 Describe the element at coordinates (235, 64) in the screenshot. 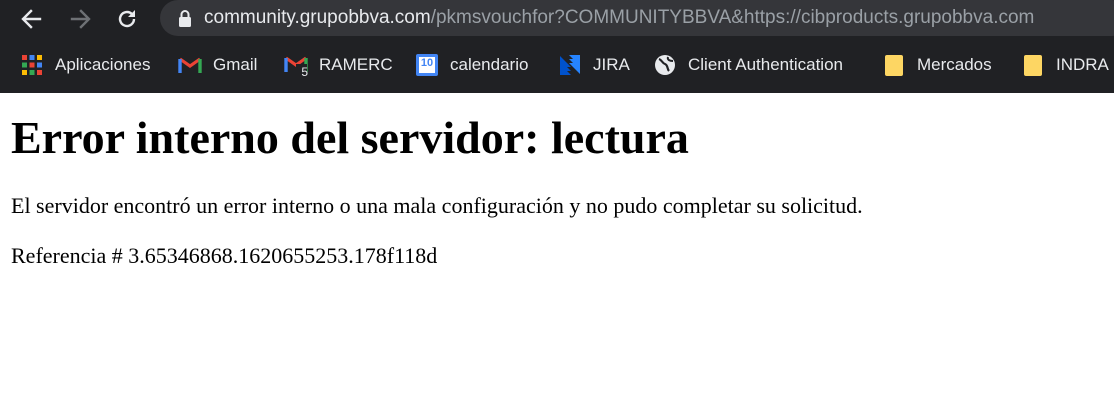

I see `bookmark-label: Gmail` at that location.